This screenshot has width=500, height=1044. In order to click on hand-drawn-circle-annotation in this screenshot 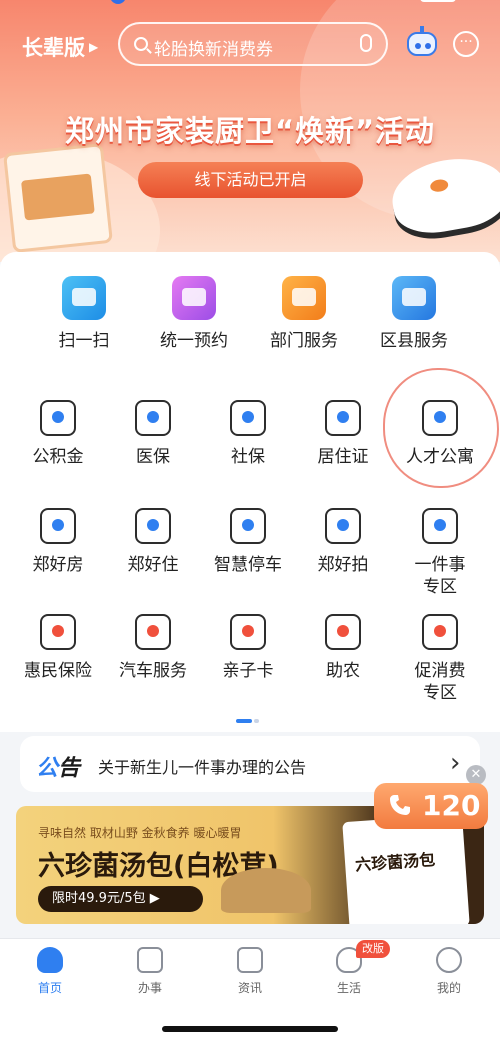, I will do `click(441, 428)`.